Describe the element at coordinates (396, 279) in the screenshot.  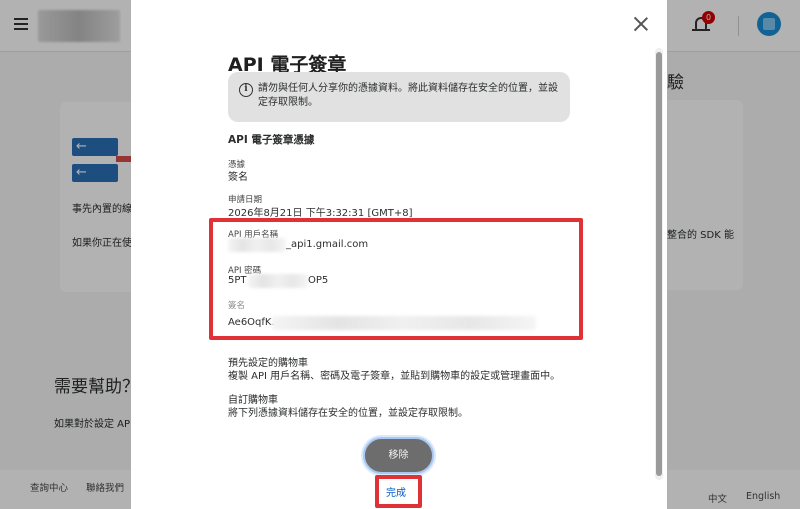
I see `credentials-highlight-box` at that location.